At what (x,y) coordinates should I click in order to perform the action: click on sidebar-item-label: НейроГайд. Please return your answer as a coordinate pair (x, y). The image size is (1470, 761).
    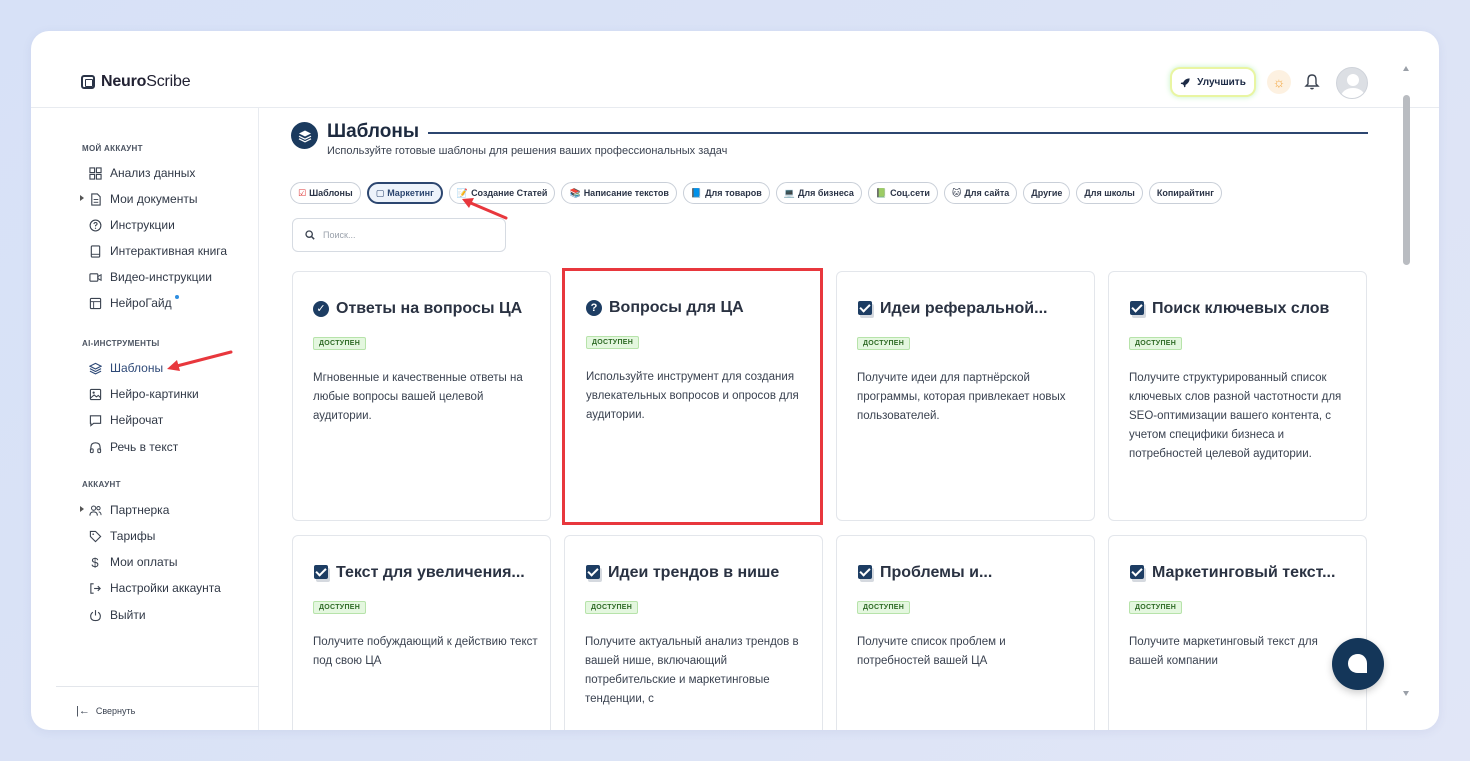
    Looking at the image, I should click on (141, 303).